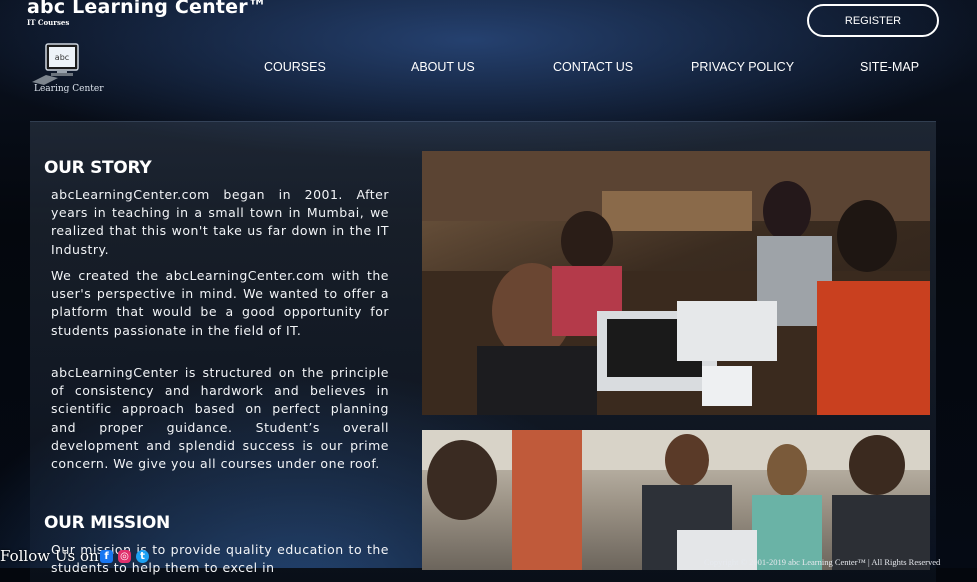 The height and width of the screenshot is (582, 977). What do you see at coordinates (443, 67) in the screenshot?
I see `nav-about-us: ABOUT US` at bounding box center [443, 67].